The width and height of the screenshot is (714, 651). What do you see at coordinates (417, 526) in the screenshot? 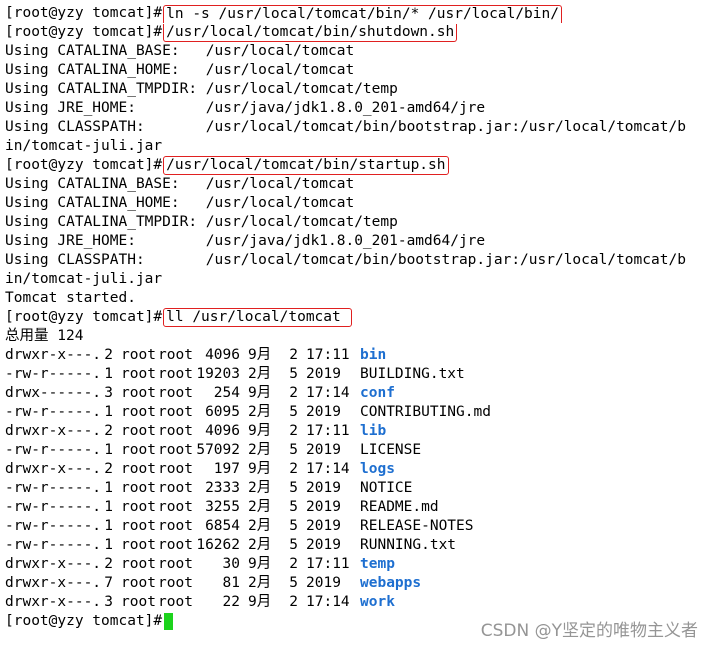
I see `file-name: RELEASE-NOTES` at bounding box center [417, 526].